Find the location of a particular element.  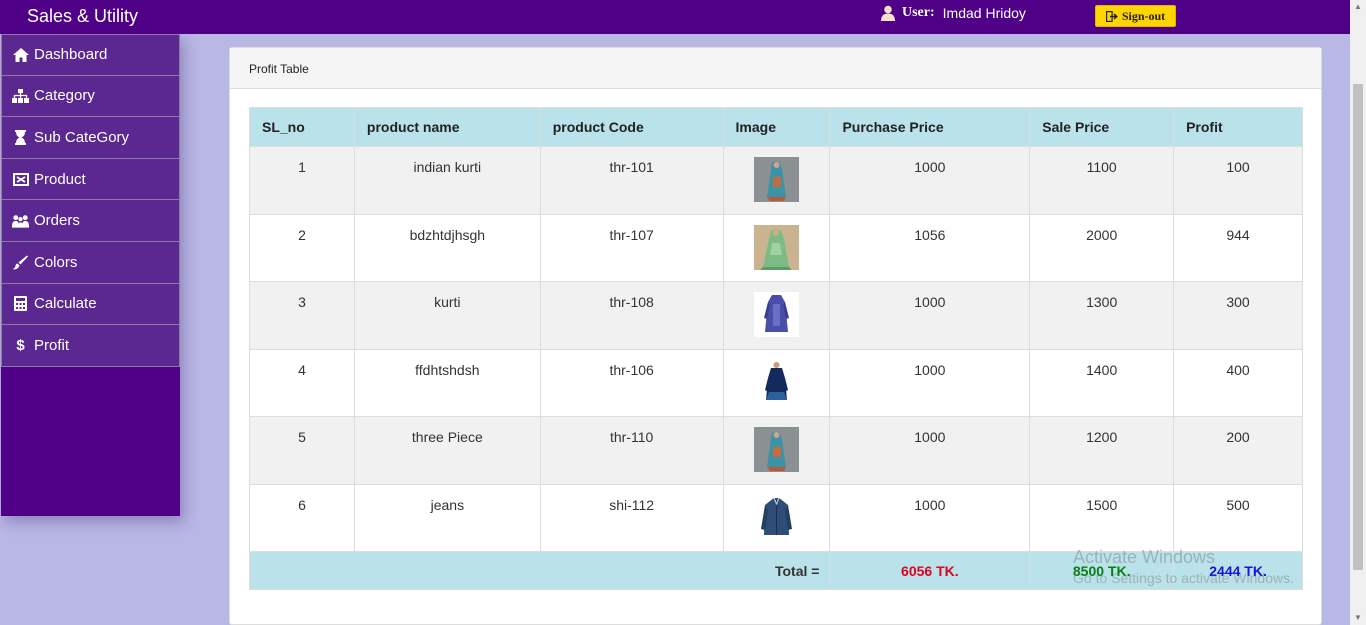

table-row: 4 ffdhtshdsh thr-106 1000 1400 400 is located at coordinates (776, 382).